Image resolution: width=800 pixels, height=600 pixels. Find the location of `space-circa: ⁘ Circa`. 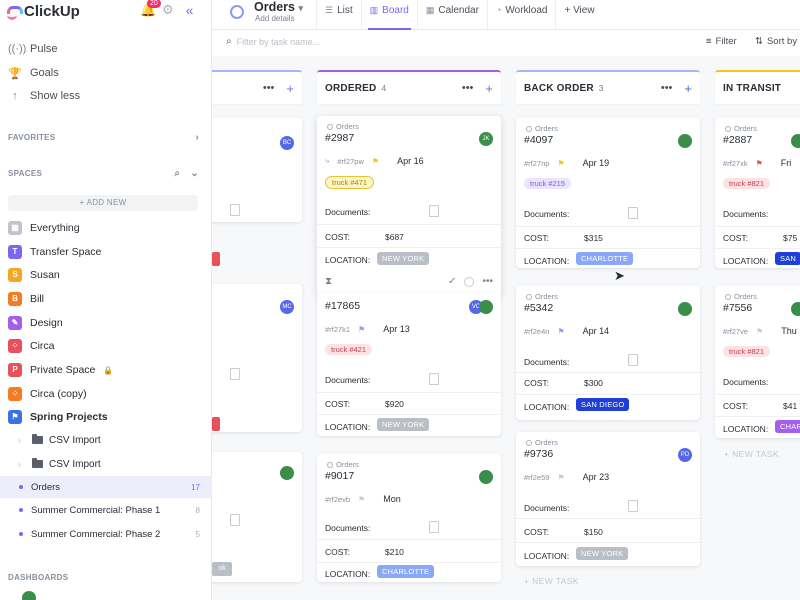

space-circa: ⁘ Circa is located at coordinates (31, 346).